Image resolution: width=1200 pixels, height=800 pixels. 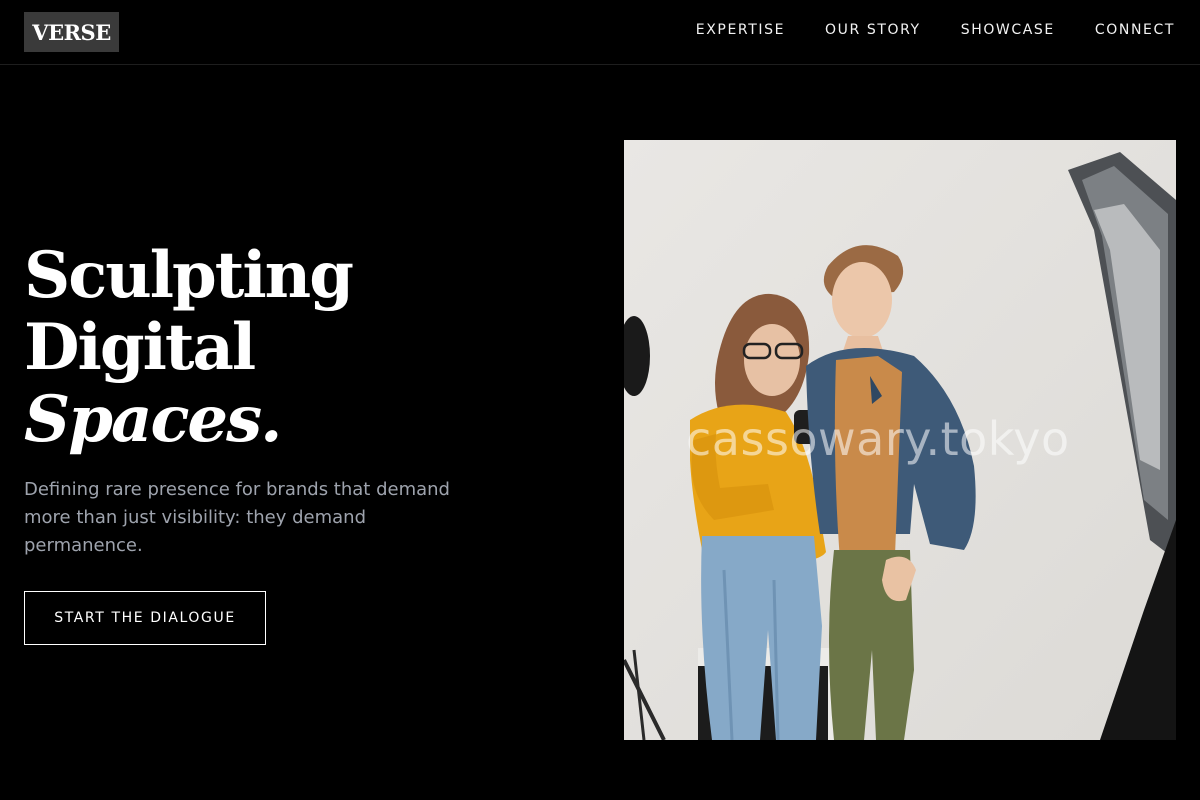 I want to click on hero-headline: Sculpting Digital Spaces., so click(x=189, y=347).